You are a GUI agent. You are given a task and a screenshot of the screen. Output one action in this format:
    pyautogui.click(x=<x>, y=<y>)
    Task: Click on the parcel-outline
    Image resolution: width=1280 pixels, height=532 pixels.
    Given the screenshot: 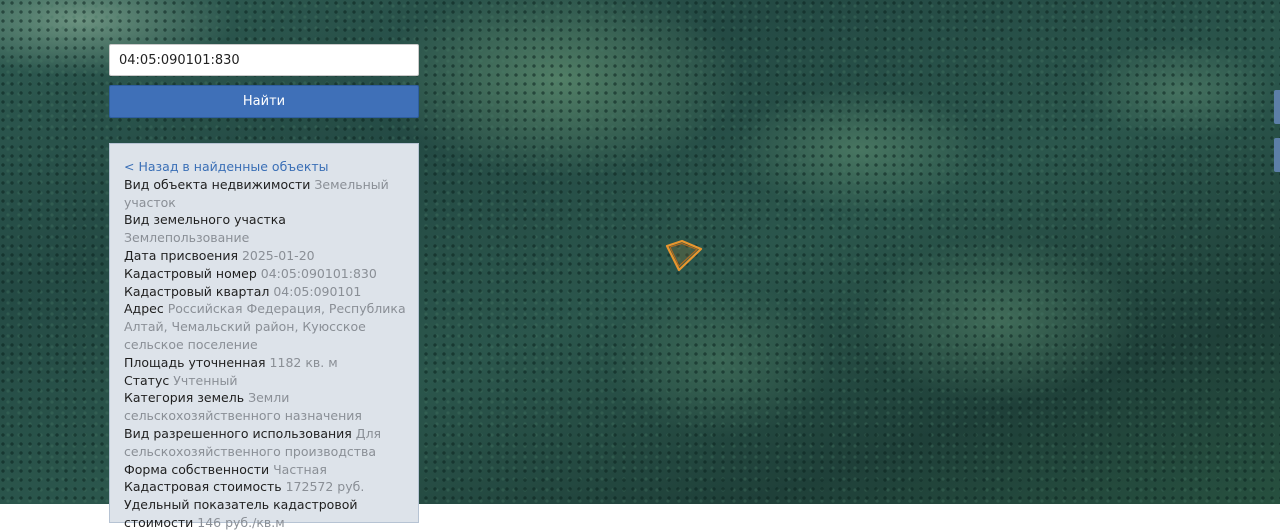 What is the action you would take?
    pyautogui.click(x=685, y=256)
    